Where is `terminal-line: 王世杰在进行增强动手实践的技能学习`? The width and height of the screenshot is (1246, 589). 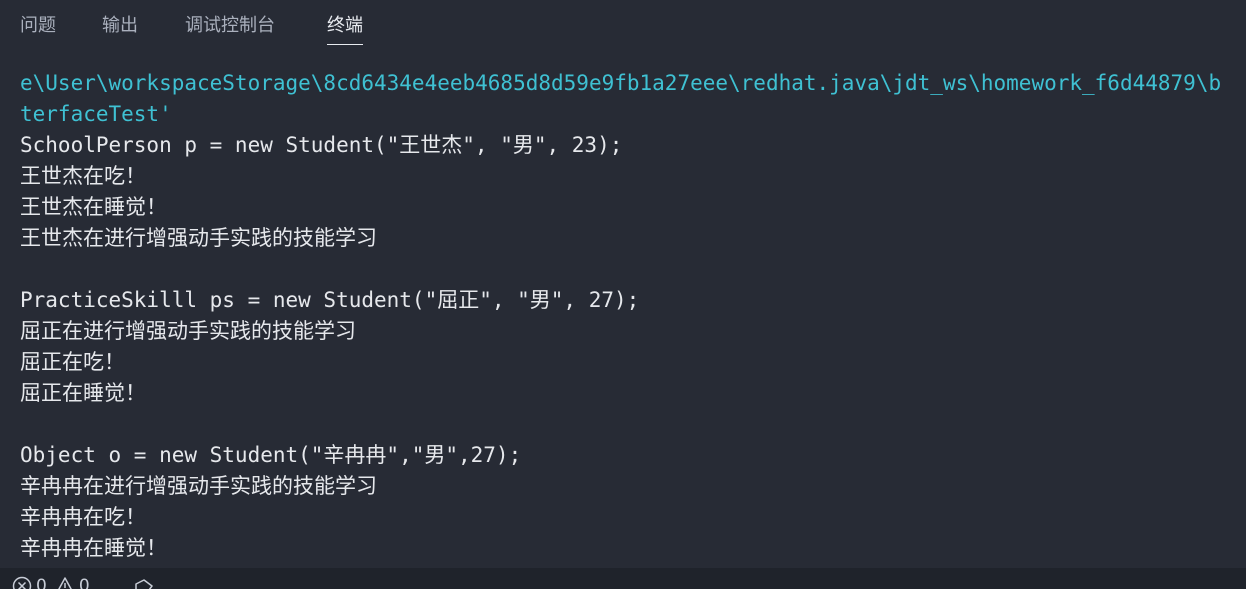 terminal-line: 王世杰在进行增强动手实践的技能学习 is located at coordinates (198, 238).